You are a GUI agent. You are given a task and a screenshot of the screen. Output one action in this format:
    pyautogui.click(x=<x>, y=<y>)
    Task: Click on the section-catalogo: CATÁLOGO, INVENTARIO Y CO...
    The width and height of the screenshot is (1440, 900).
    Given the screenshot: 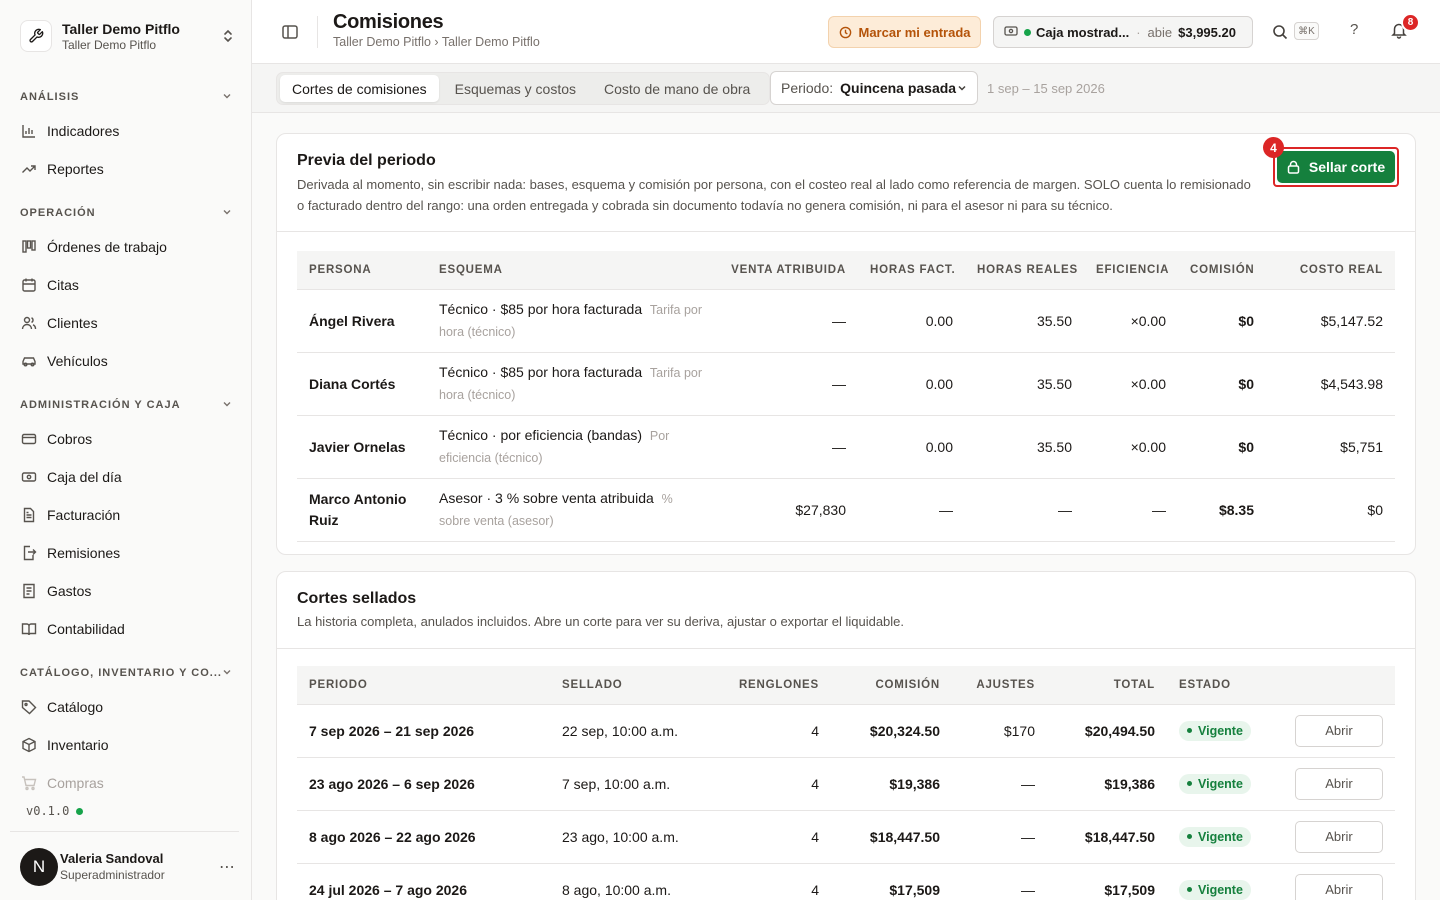 What is the action you would take?
    pyautogui.click(x=126, y=673)
    